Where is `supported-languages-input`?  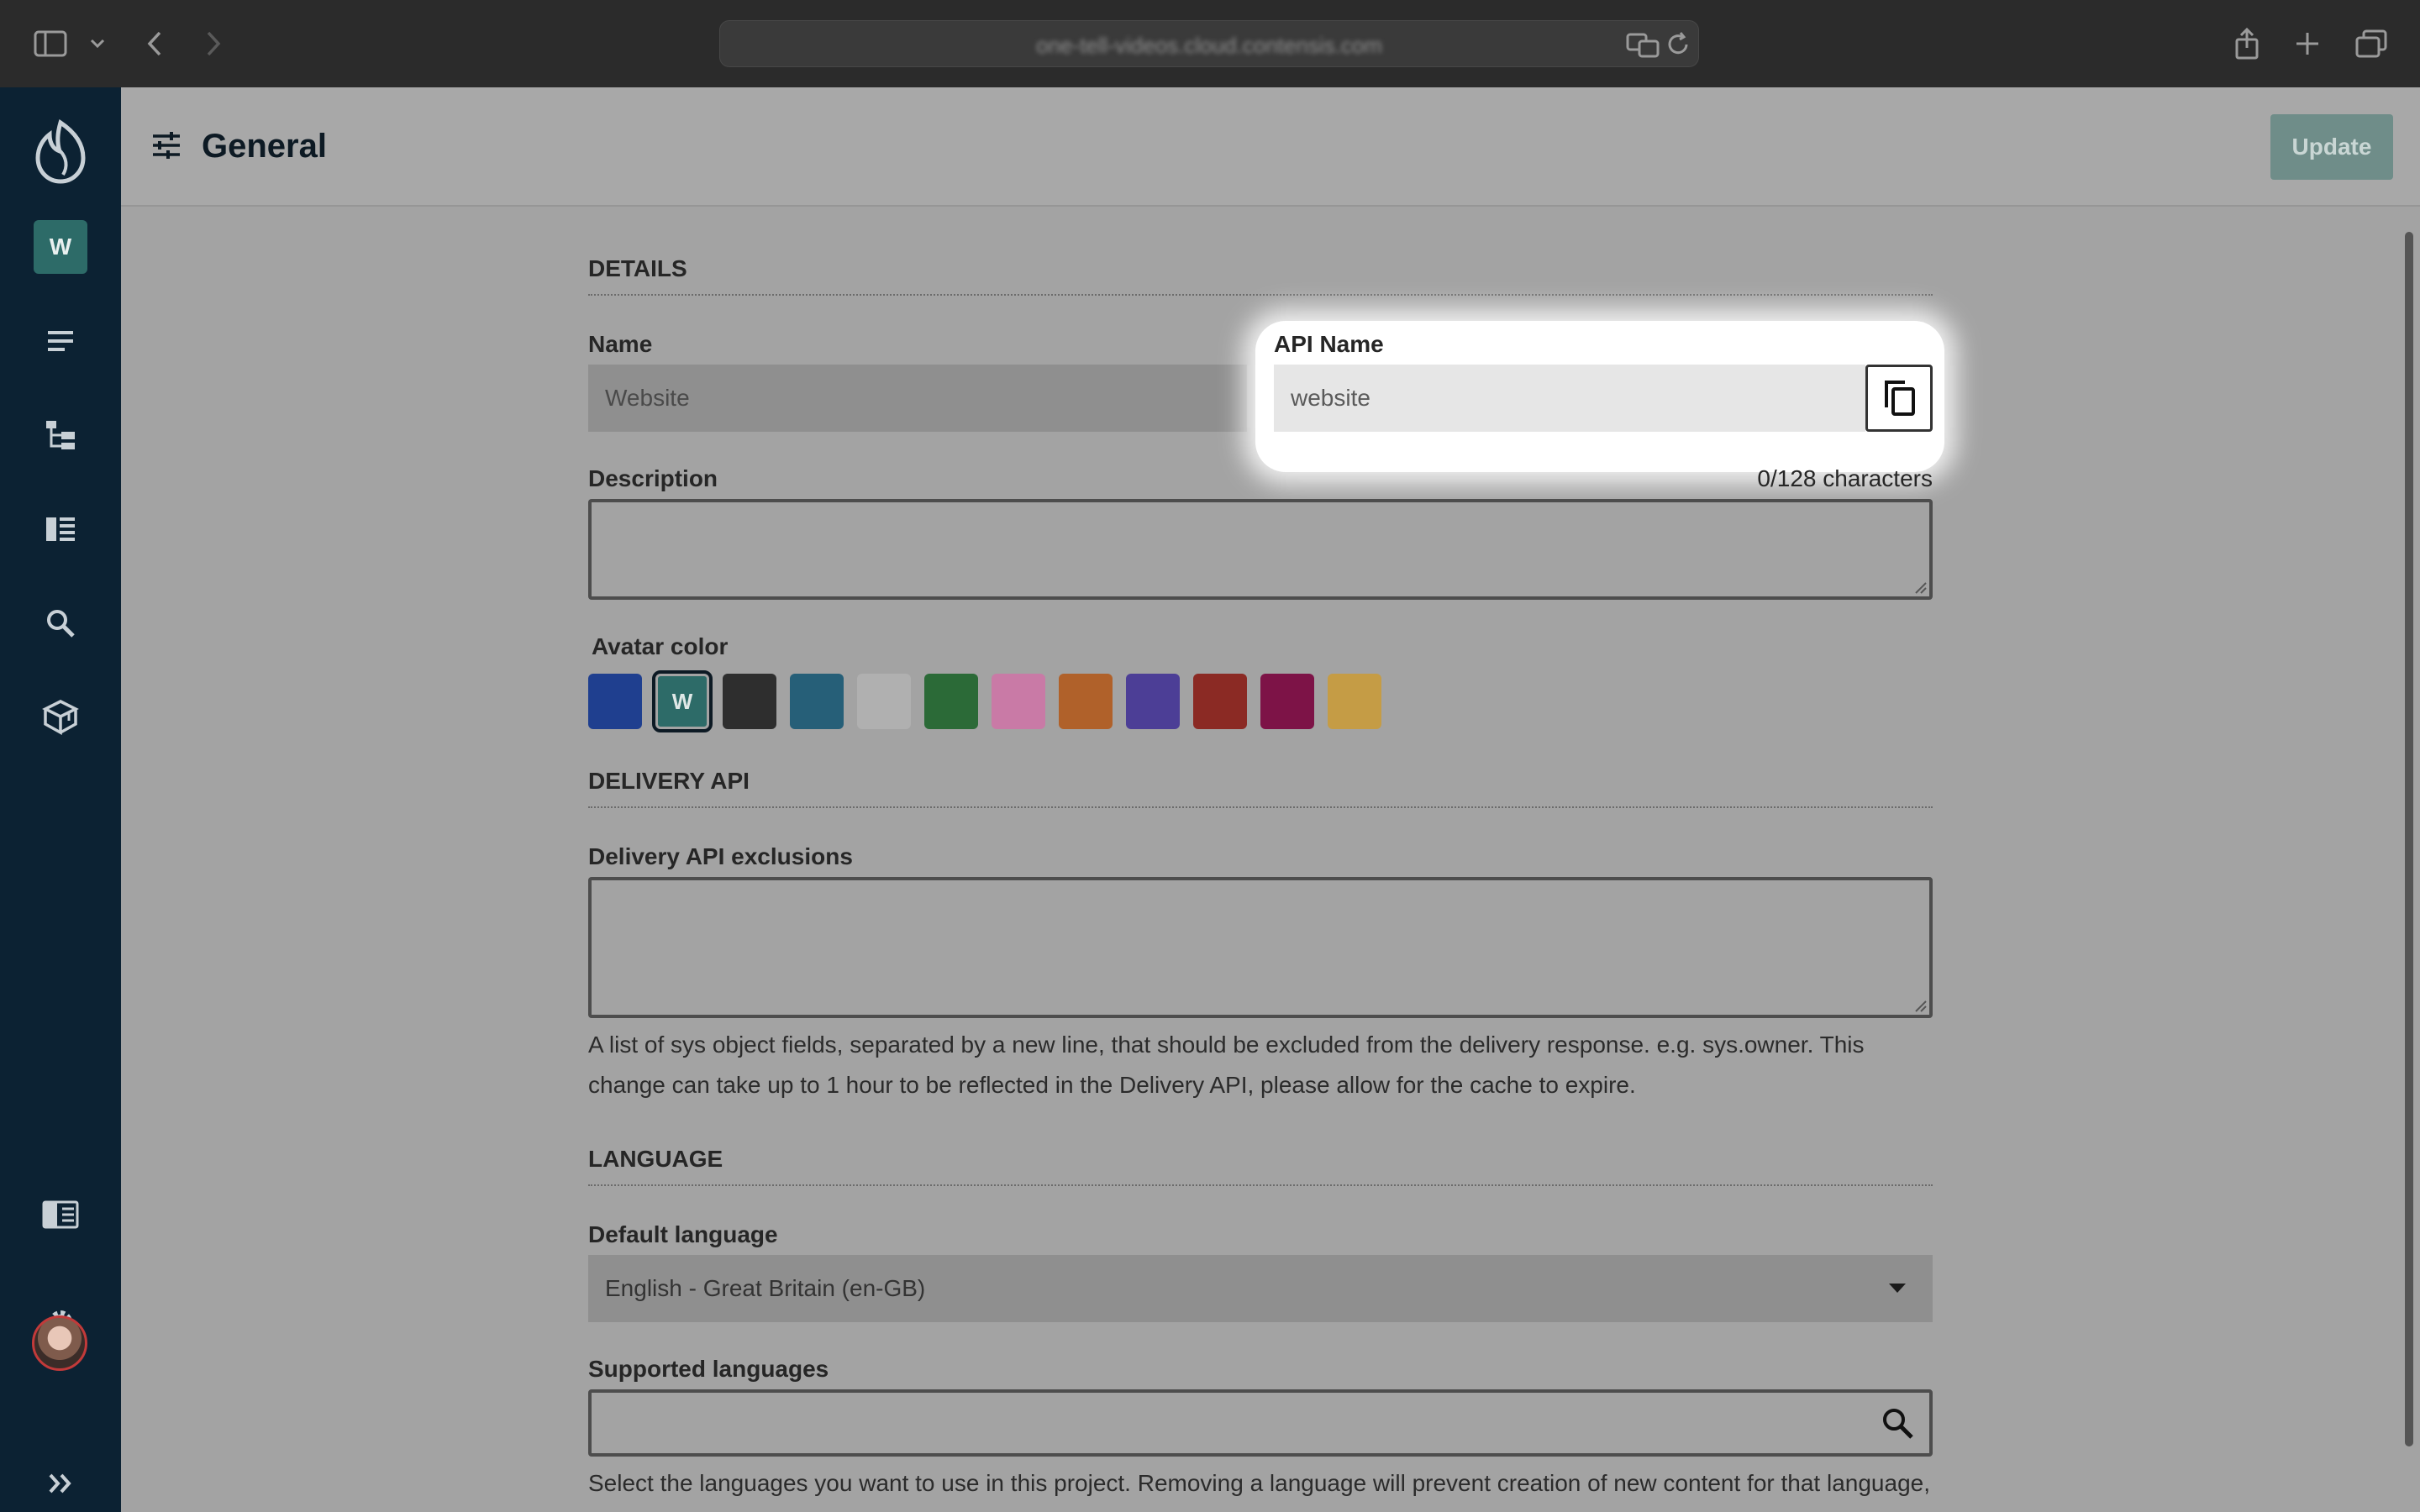
supported-languages-input is located at coordinates (1260, 1423).